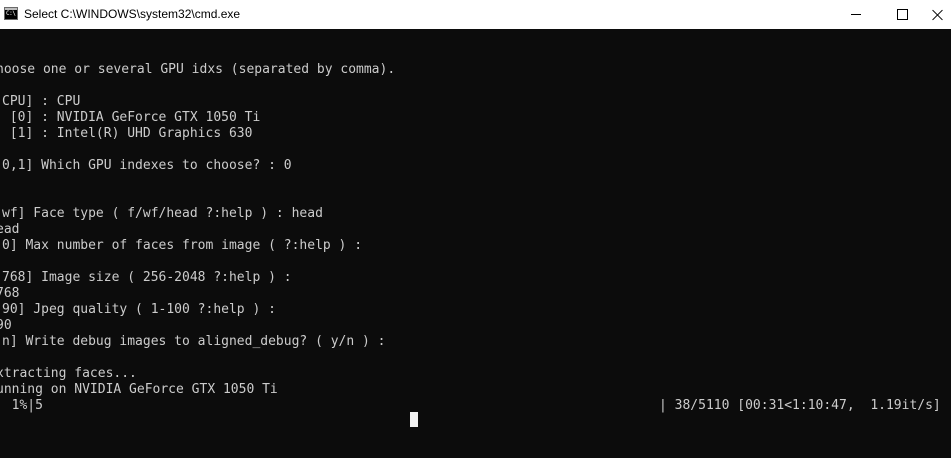 The width and height of the screenshot is (951, 458). I want to click on console-line: CPU] : CPU, so click(41, 101).